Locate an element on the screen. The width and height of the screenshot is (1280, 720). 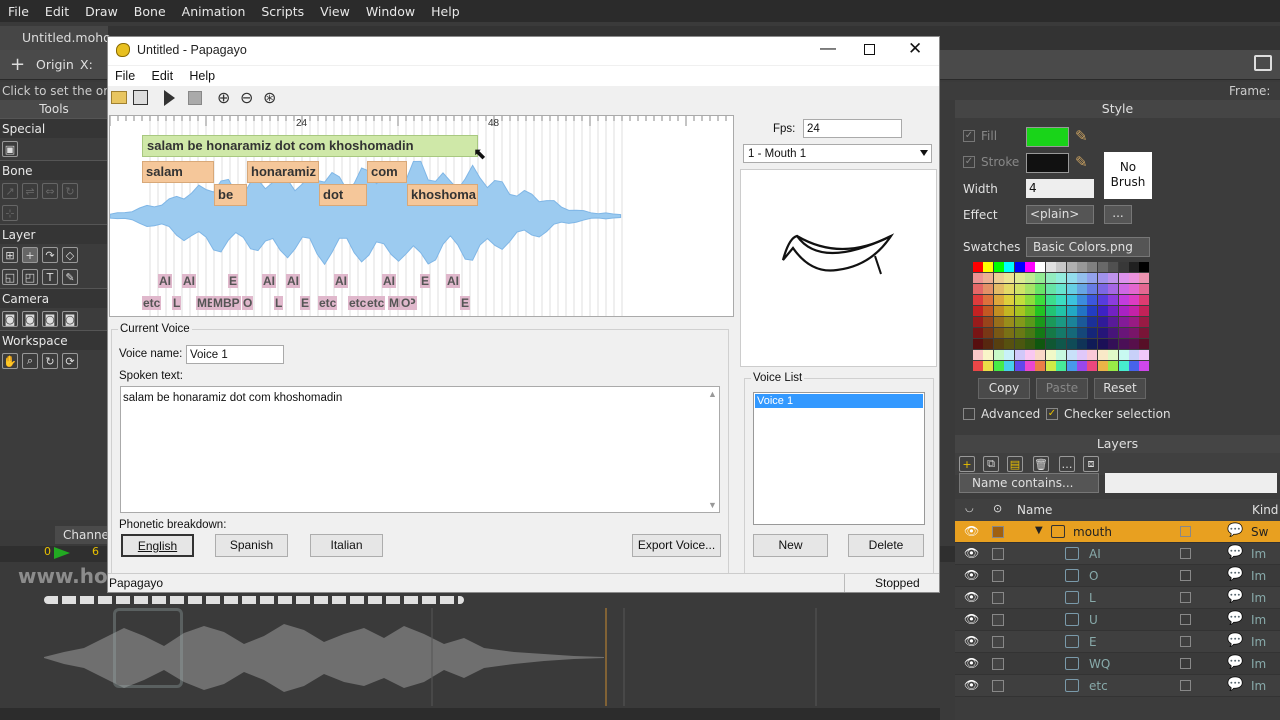
fps-input: 24 is located at coordinates (852, 128).